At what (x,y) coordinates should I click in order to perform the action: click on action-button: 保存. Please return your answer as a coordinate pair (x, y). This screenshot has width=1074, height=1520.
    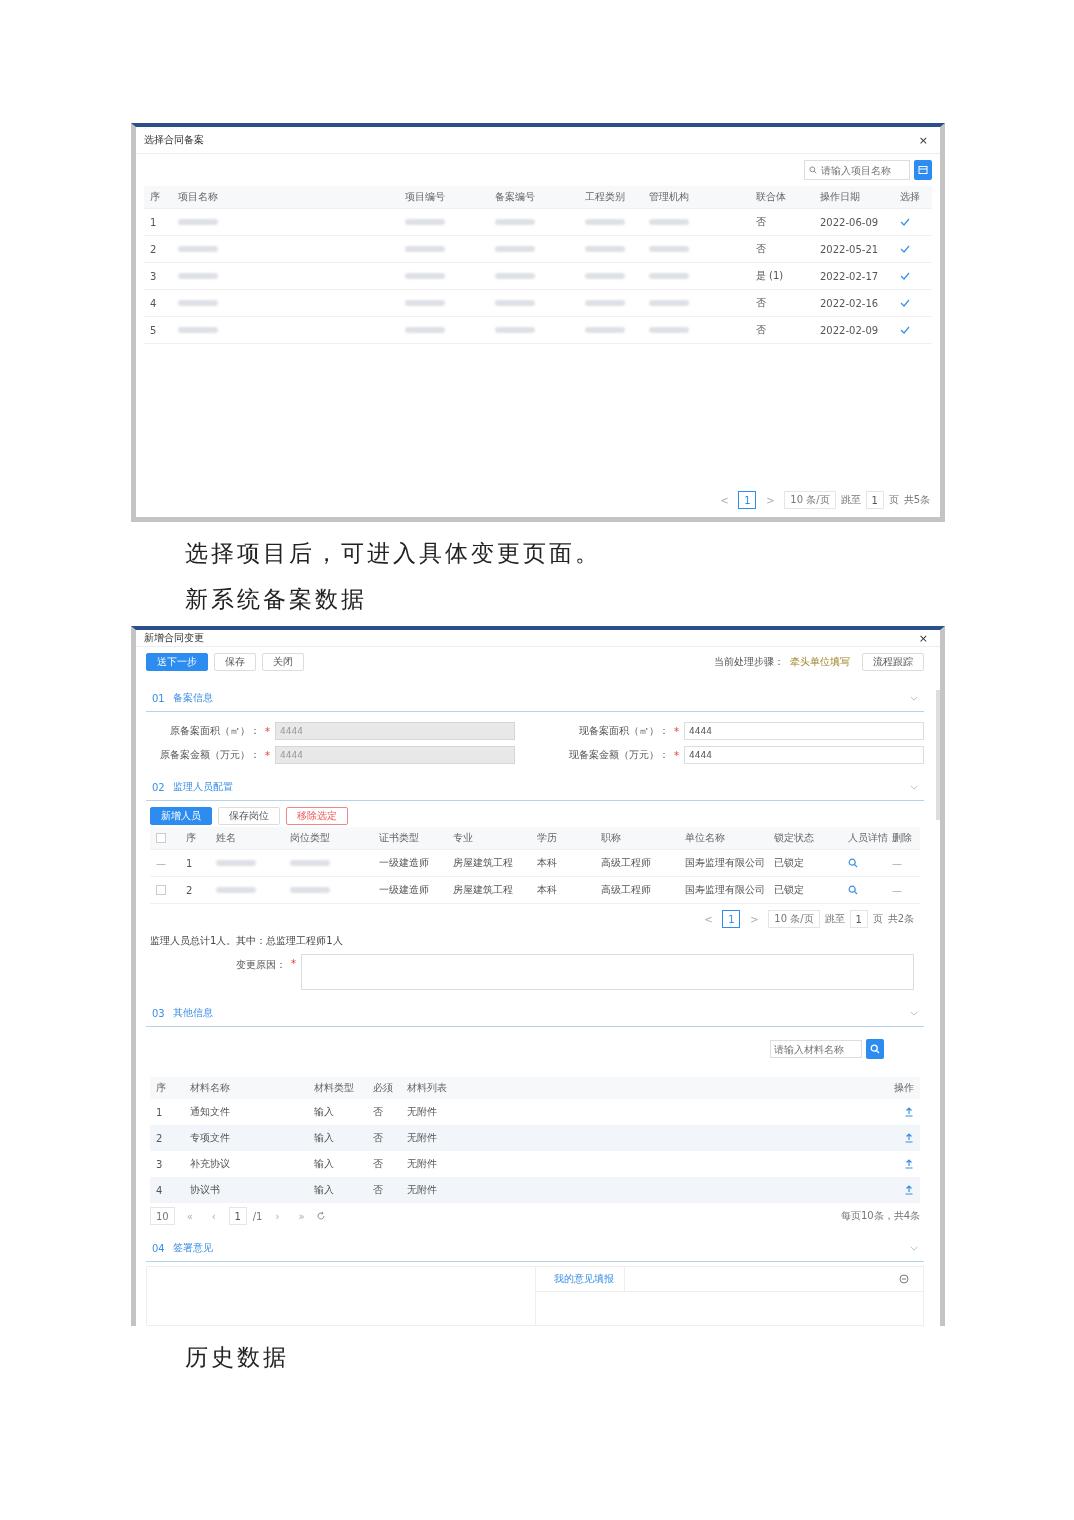
    Looking at the image, I should click on (235, 662).